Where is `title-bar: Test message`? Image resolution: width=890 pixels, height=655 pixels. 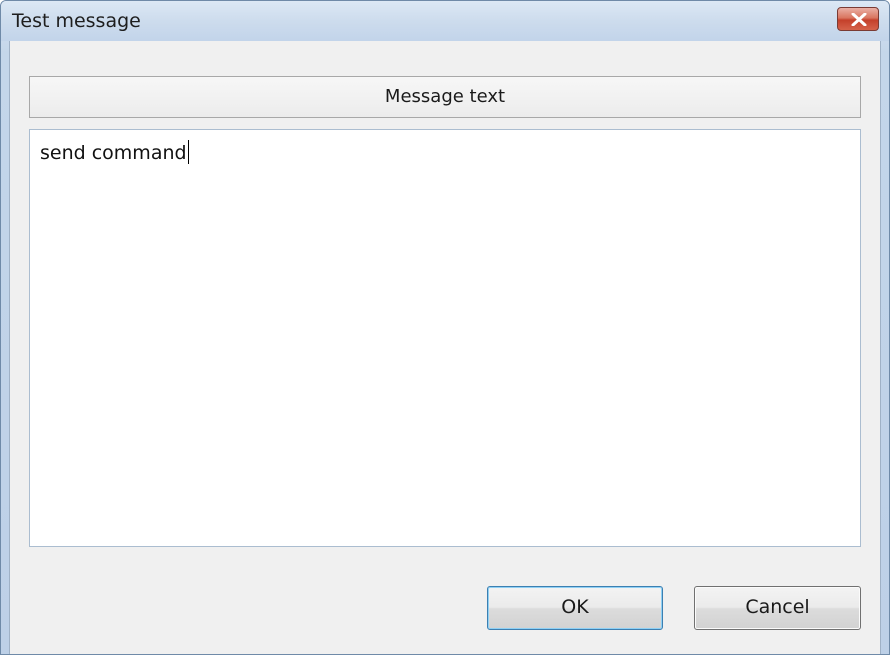 title-bar: Test message is located at coordinates (445, 21).